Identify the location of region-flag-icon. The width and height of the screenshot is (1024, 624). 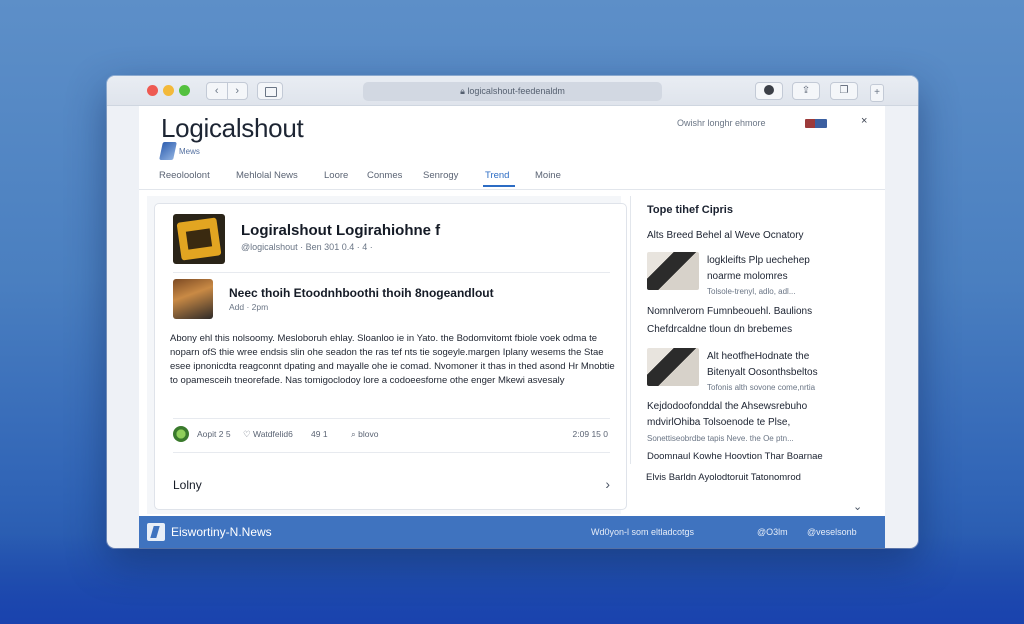
(816, 123).